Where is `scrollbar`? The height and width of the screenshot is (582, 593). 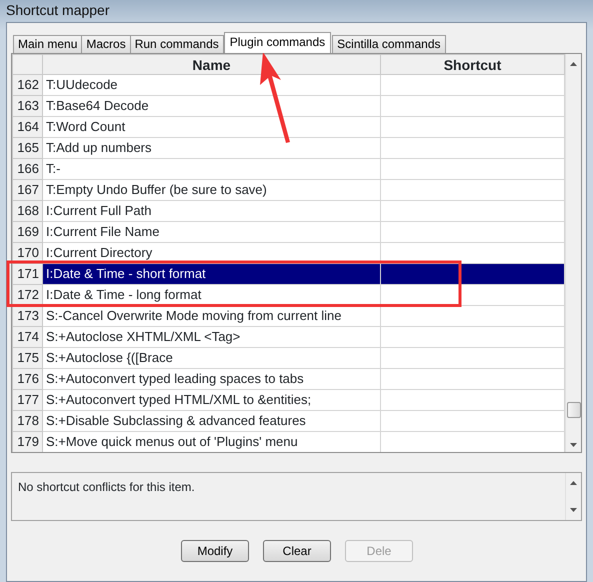
scrollbar is located at coordinates (573, 253).